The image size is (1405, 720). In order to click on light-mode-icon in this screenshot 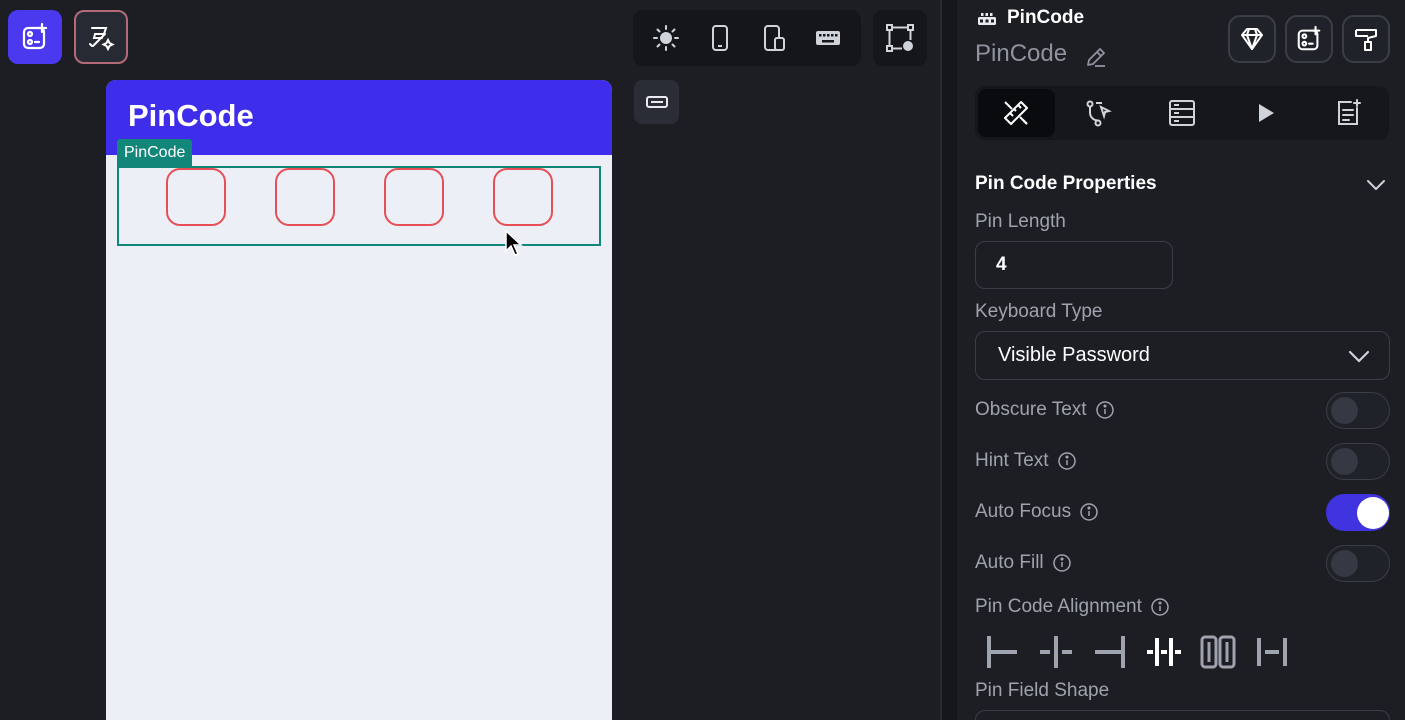, I will do `click(666, 38)`.